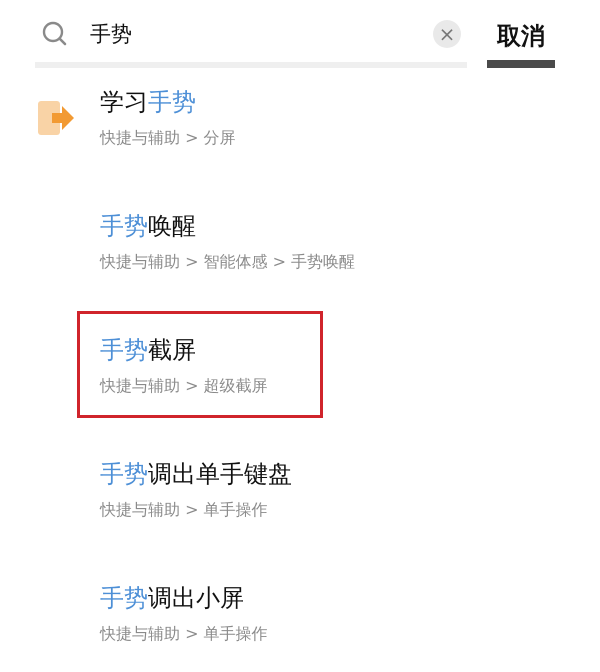  What do you see at coordinates (196, 474) in the screenshot?
I see `result-title: 手势调出单手键盘` at bounding box center [196, 474].